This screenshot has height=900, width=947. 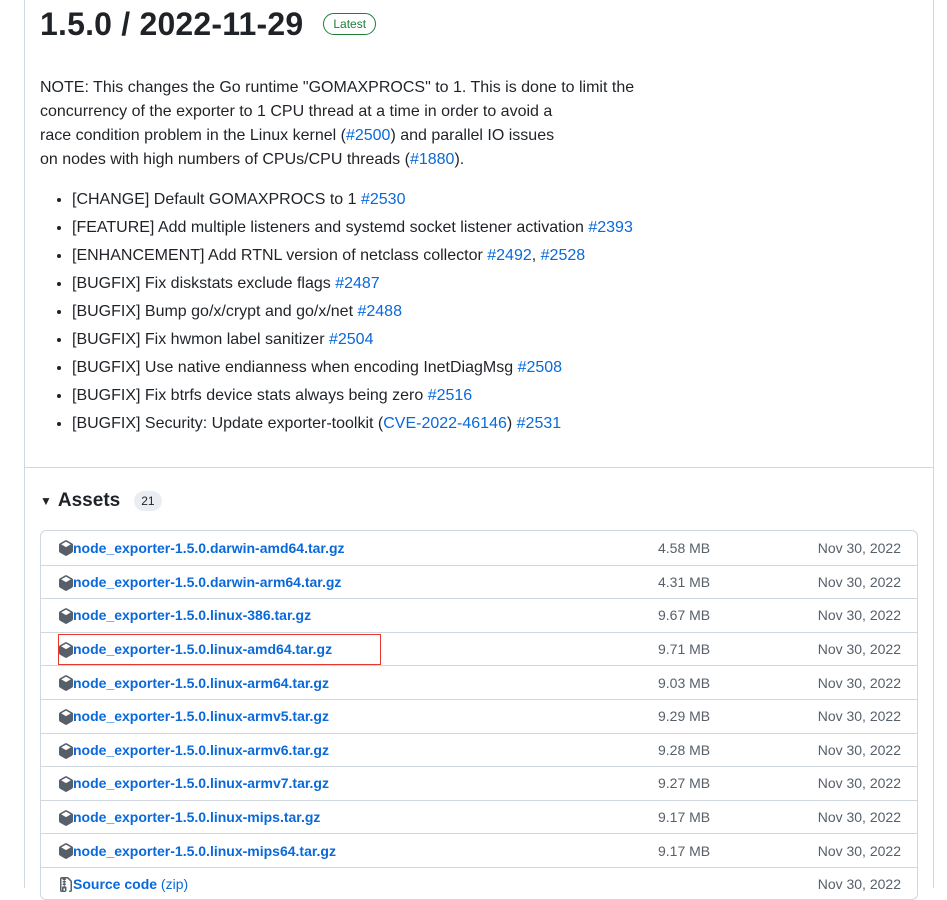 What do you see at coordinates (383, 199) in the screenshot?
I see `issue-link: #2530` at bounding box center [383, 199].